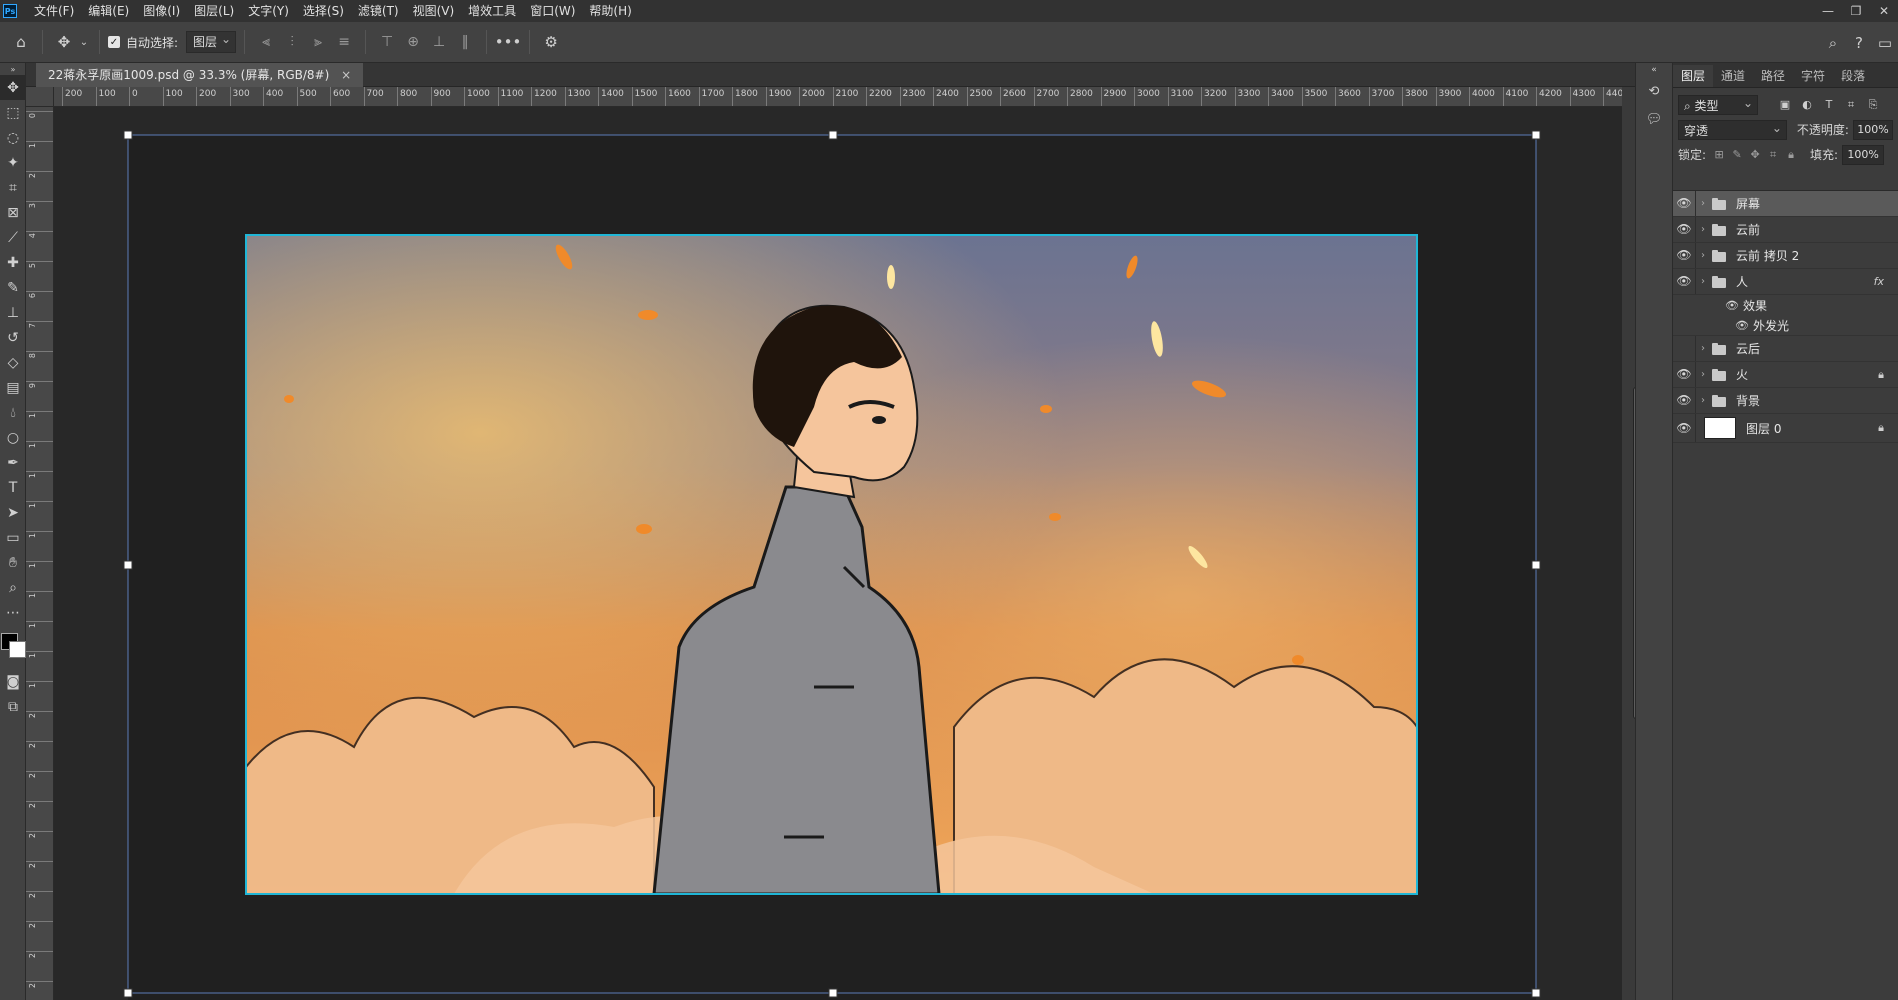 The image size is (1898, 1000). What do you see at coordinates (108, 11) in the screenshot?
I see `menu-edit: 编辑(E)` at bounding box center [108, 11].